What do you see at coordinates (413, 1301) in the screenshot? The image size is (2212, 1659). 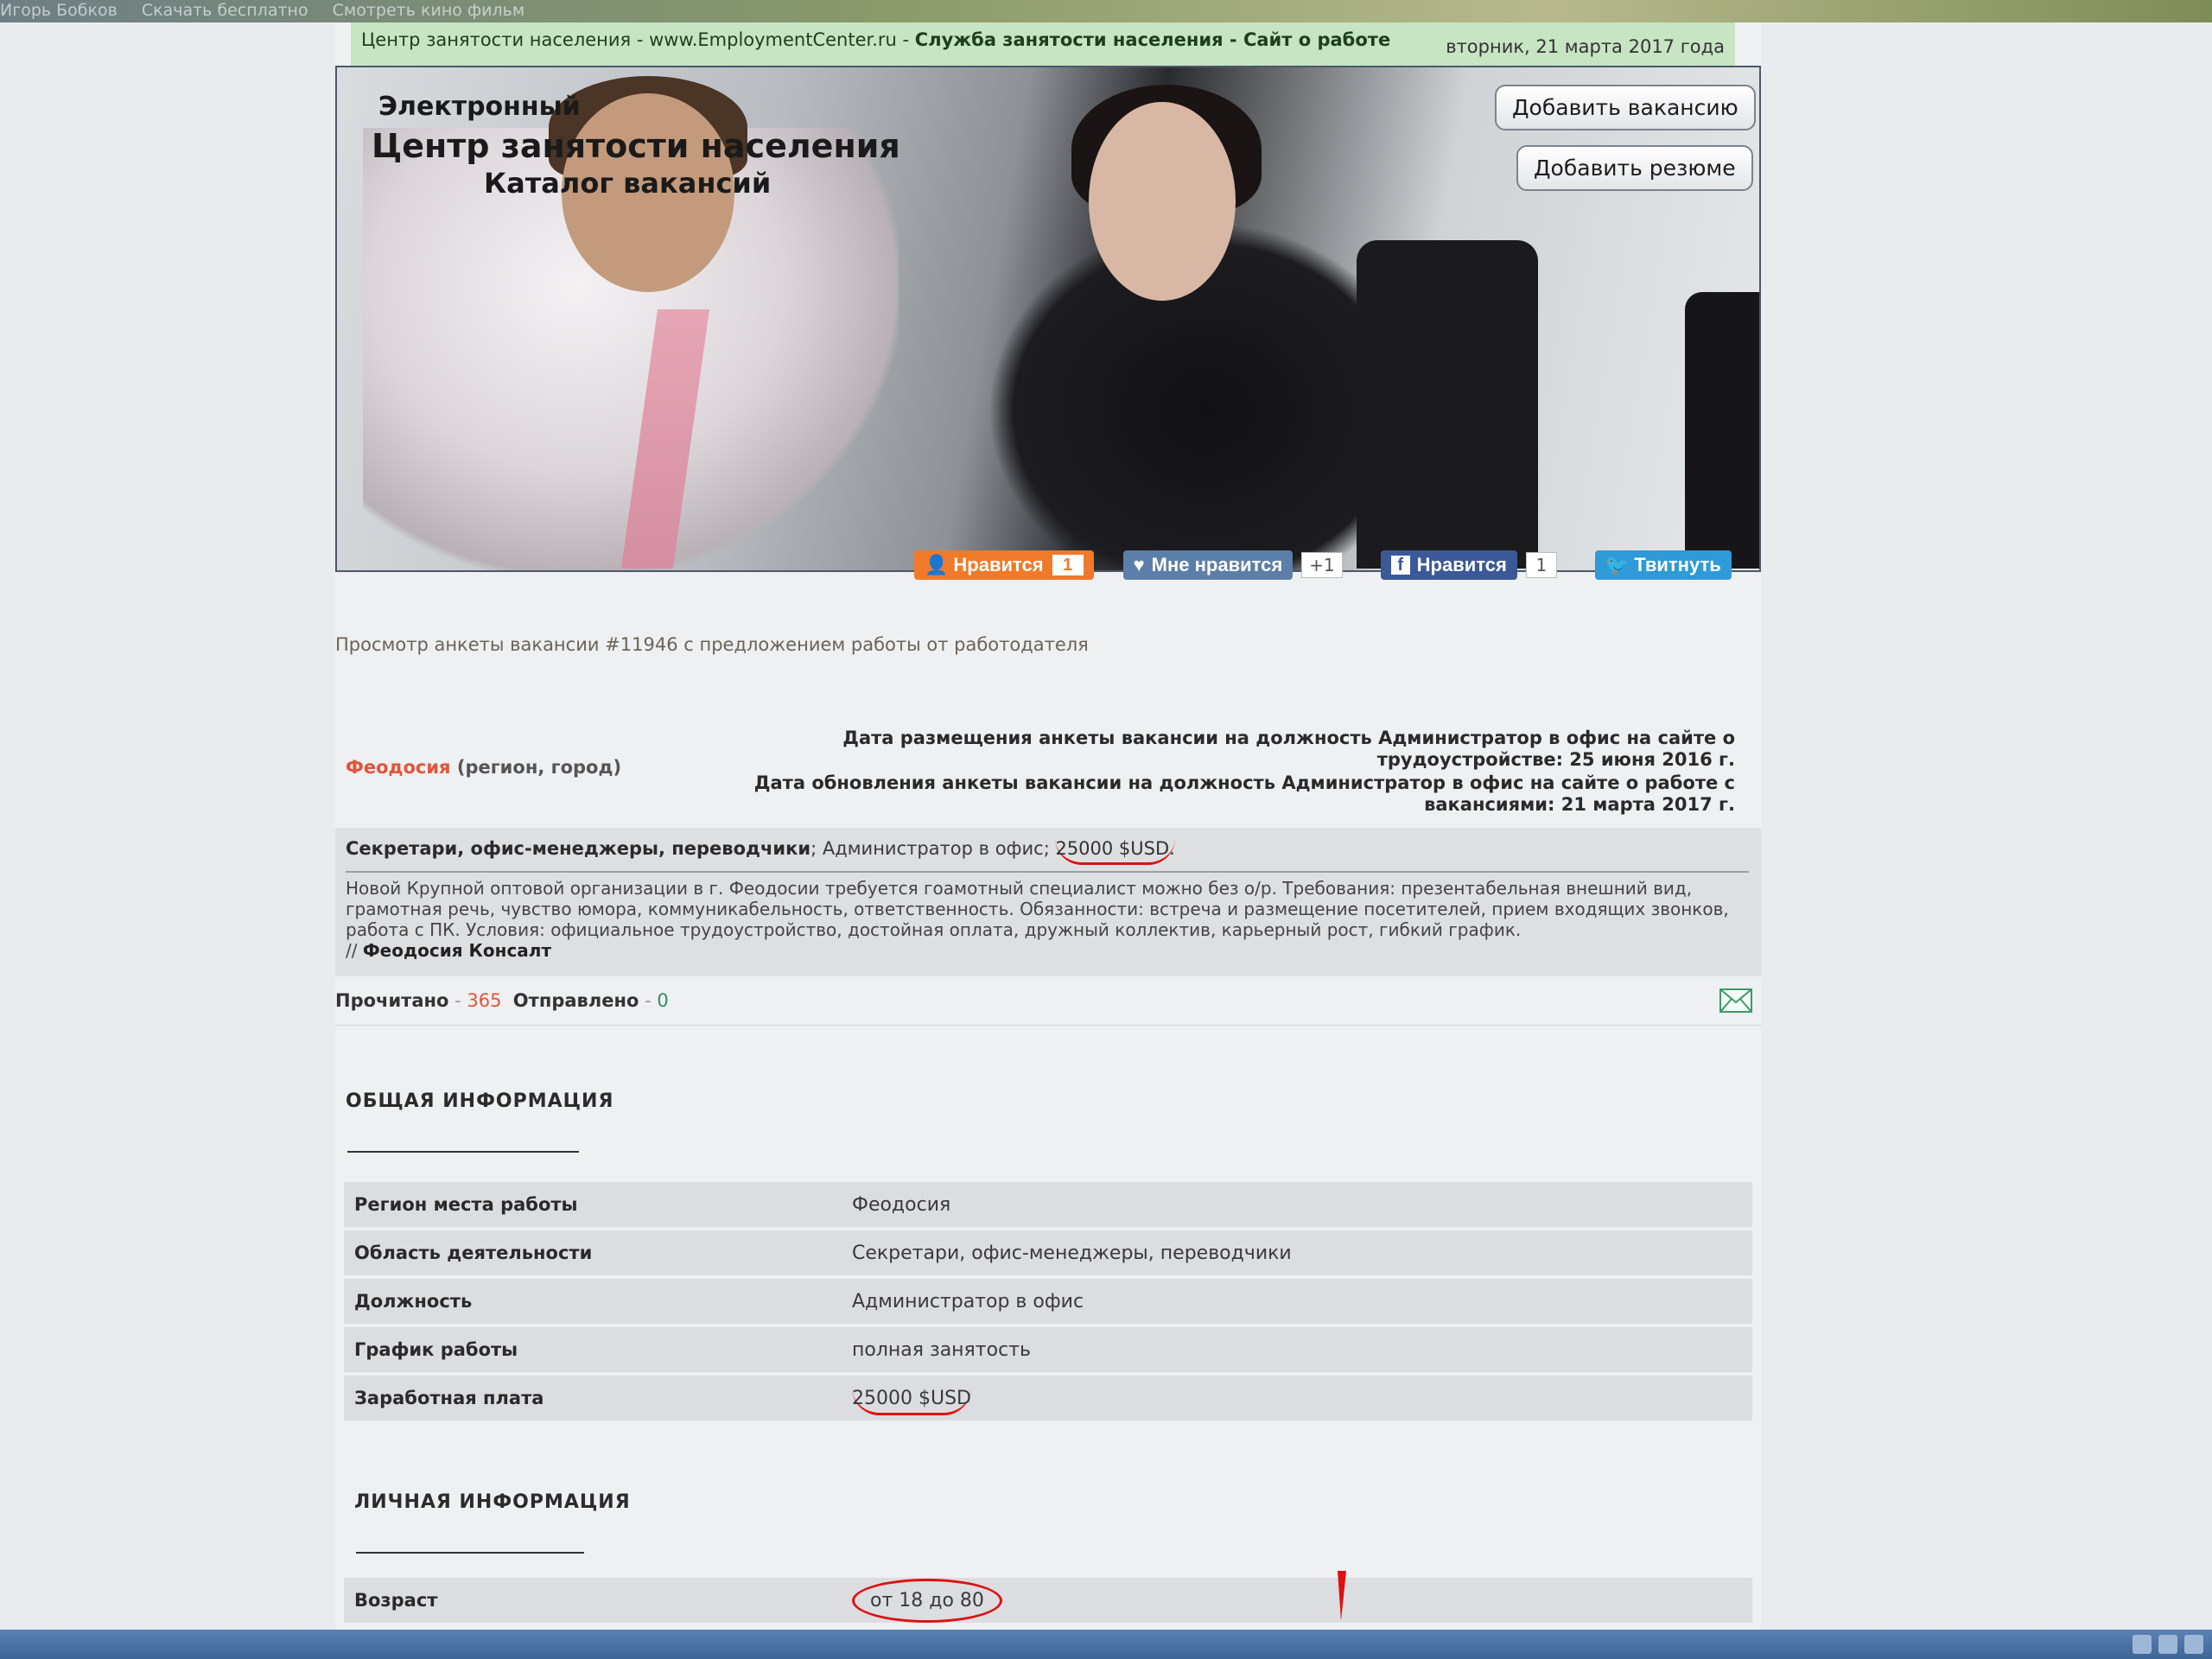 I see `row-key: Должность` at bounding box center [413, 1301].